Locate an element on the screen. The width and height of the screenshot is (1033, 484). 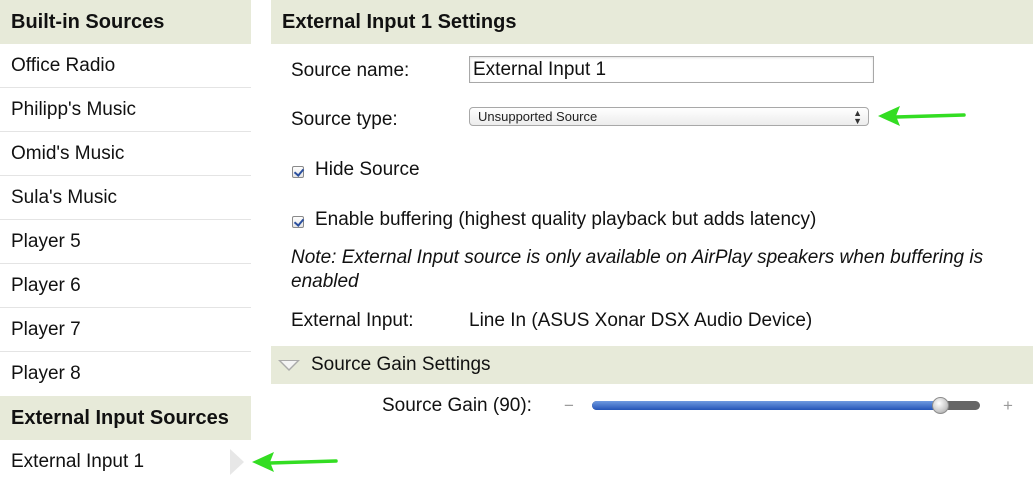
selection-indicator-icon is located at coordinates (237, 462).